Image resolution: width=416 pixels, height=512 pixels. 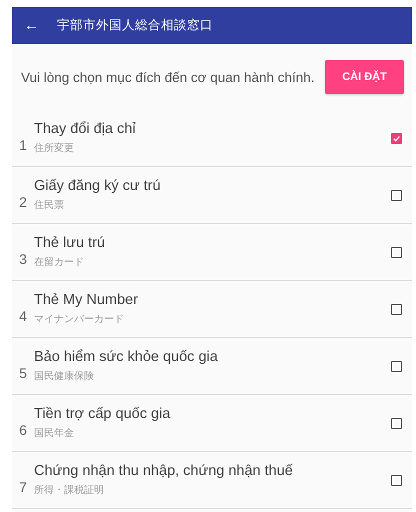 I want to click on item-number: 6, so click(x=23, y=430).